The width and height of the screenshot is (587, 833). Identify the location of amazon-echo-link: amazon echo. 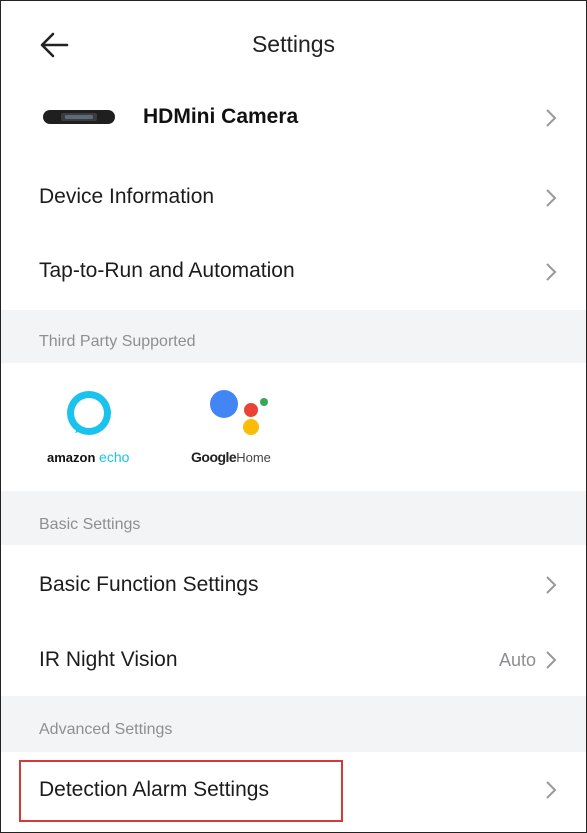
(96, 429).